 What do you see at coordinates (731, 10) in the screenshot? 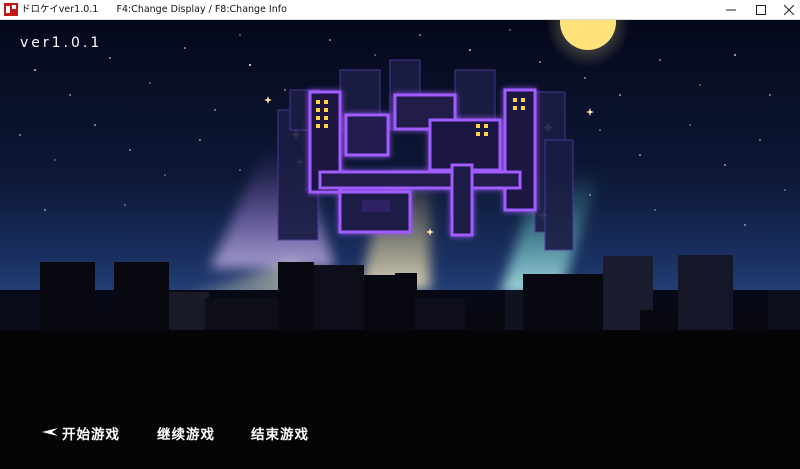
I see `minimize-icon` at bounding box center [731, 10].